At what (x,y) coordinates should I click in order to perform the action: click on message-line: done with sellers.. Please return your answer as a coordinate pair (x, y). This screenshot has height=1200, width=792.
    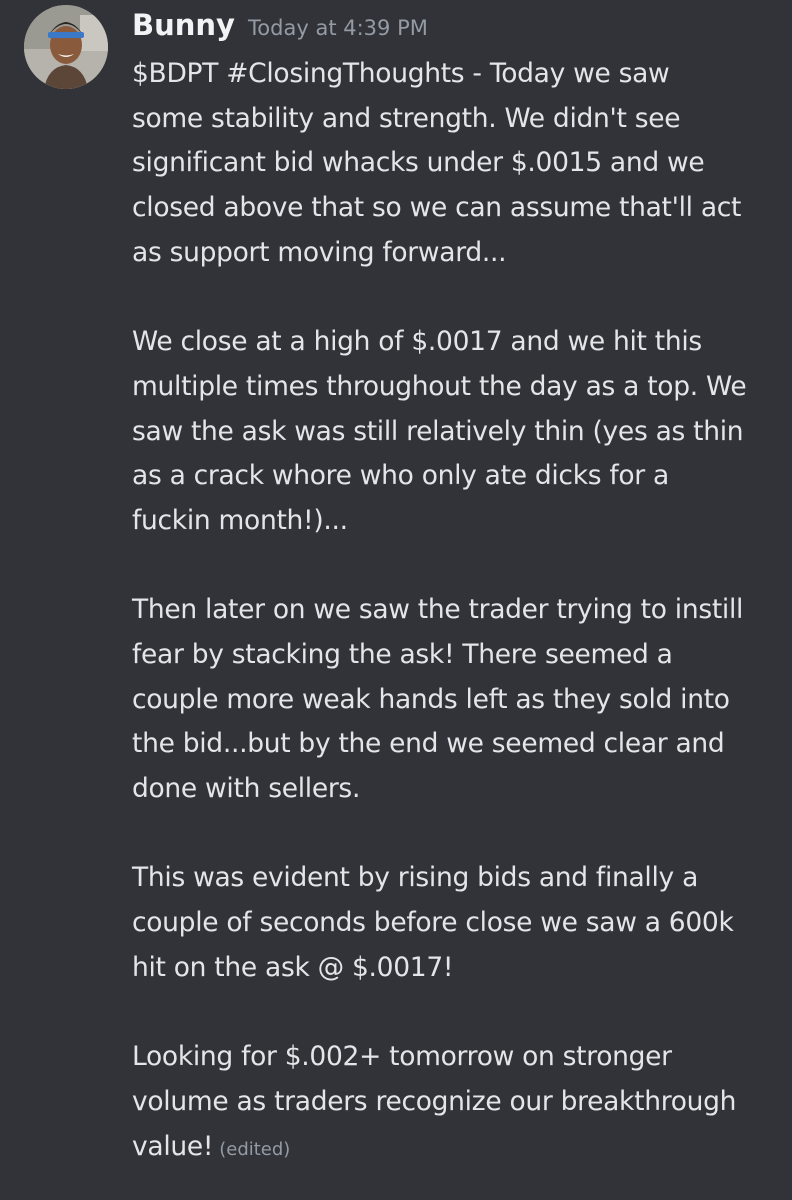
    Looking at the image, I should click on (246, 788).